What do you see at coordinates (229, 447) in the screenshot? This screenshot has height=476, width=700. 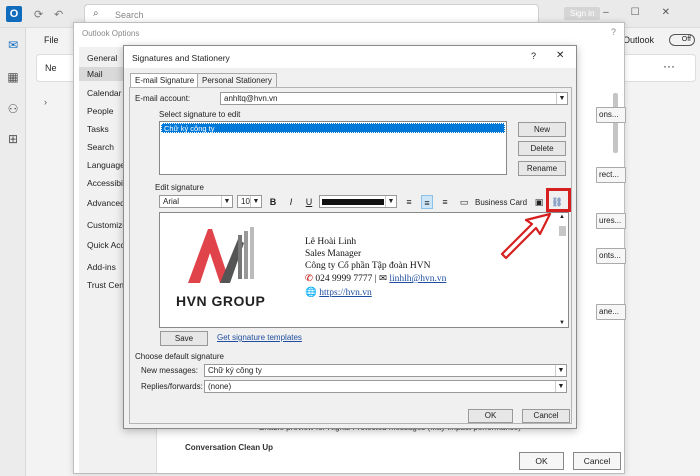 I see `options-section-heading: Conversation Clean Up` at bounding box center [229, 447].